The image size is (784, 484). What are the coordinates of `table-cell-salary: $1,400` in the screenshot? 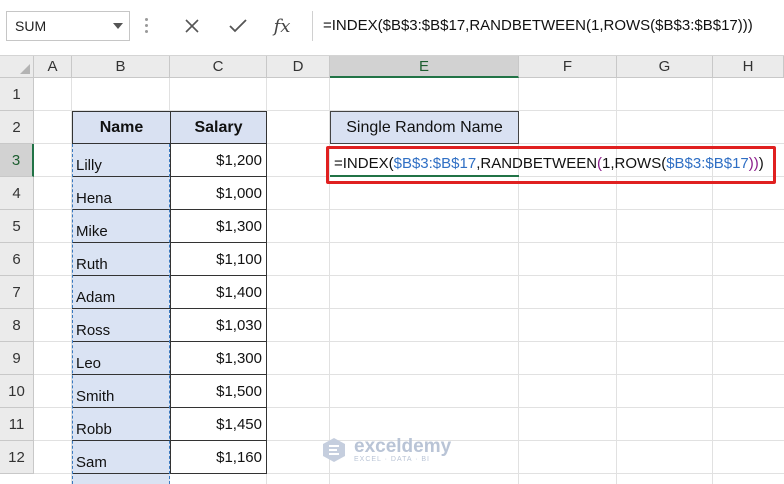 It's located at (218, 292).